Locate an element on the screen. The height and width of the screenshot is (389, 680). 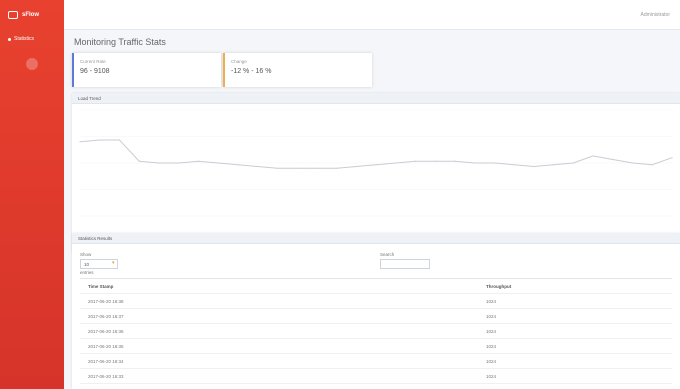
chart-title: Load Trend is located at coordinates (376, 98).